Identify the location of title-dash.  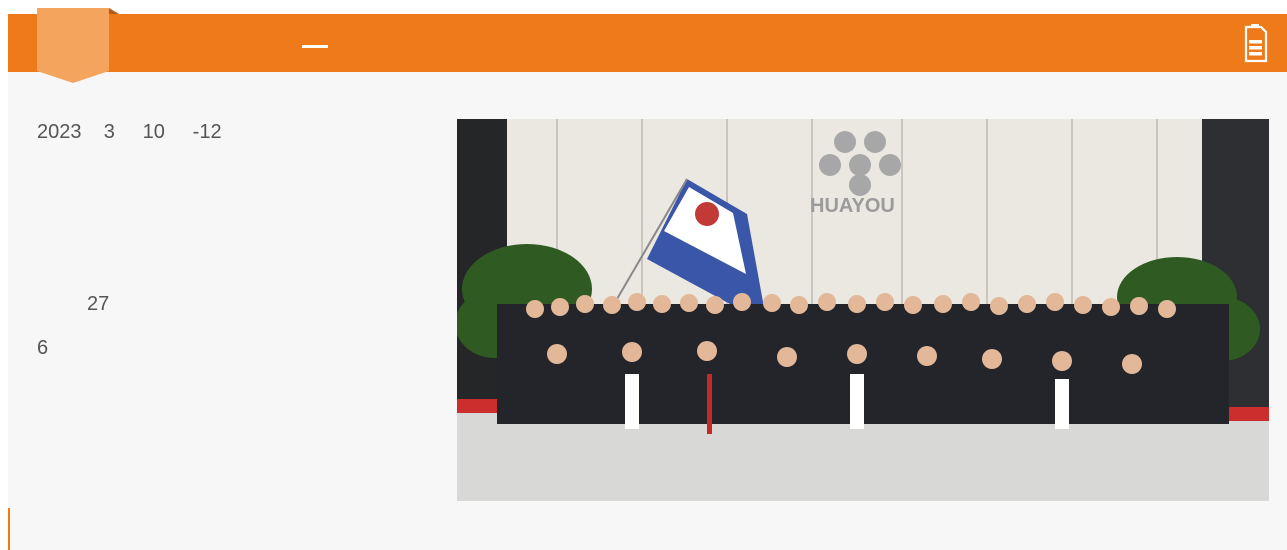
(315, 46).